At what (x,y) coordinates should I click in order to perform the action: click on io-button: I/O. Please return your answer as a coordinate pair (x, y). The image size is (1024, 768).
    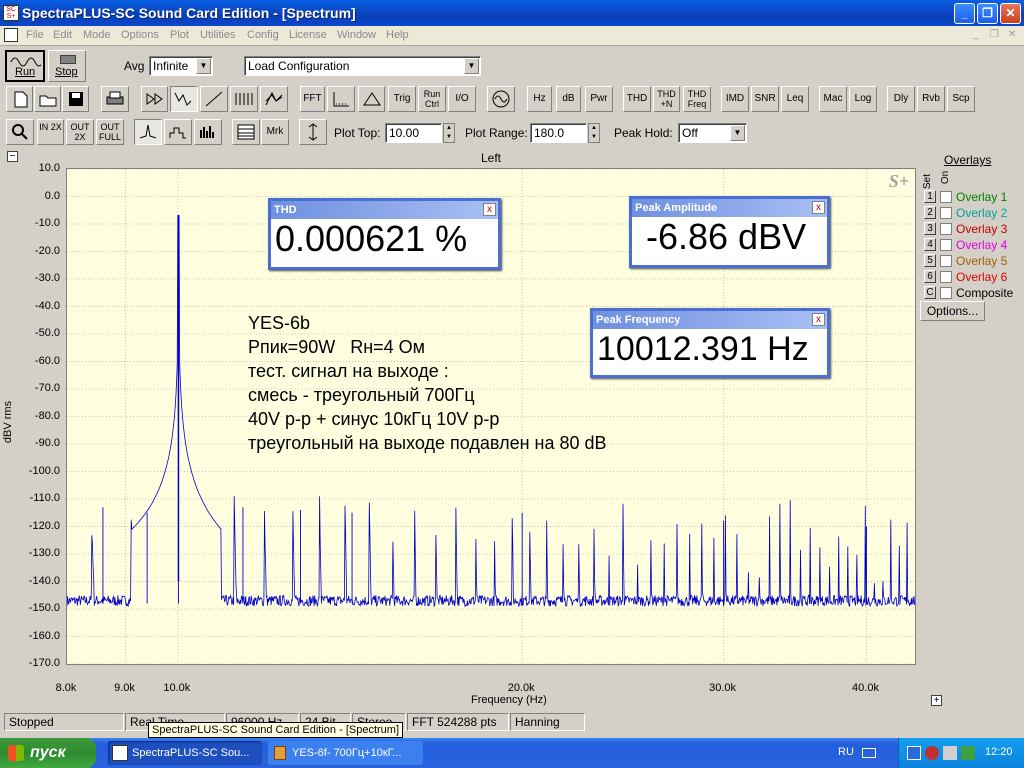
    Looking at the image, I should click on (462, 99).